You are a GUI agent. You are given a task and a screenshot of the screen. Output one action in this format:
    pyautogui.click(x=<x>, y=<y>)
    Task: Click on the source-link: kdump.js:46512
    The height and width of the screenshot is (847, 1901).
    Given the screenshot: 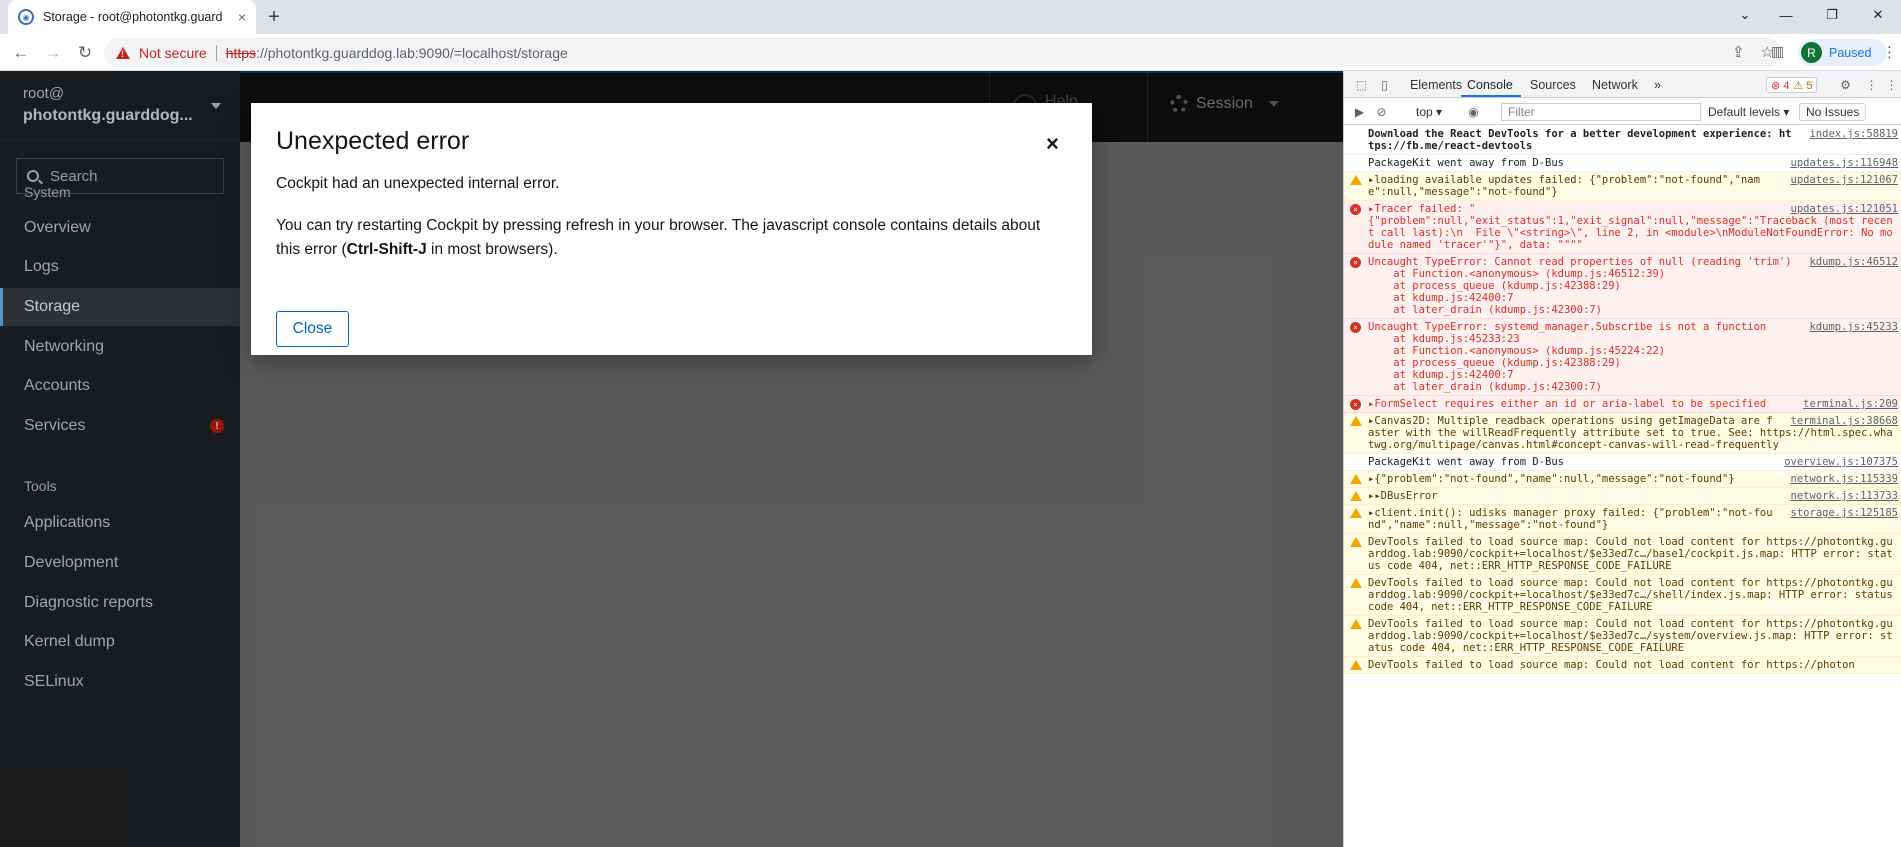 What is the action you would take?
    pyautogui.click(x=1853, y=262)
    